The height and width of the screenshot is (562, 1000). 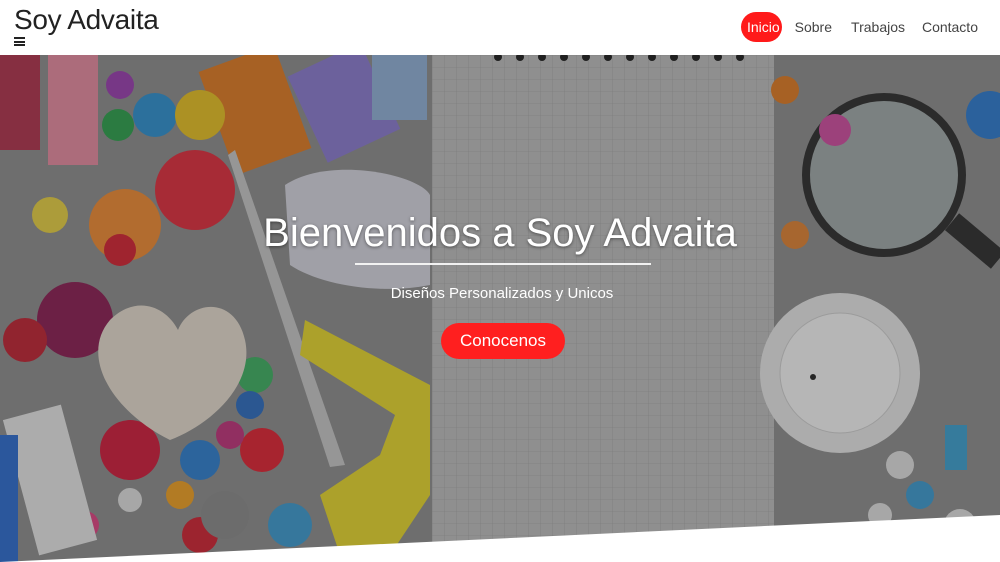 What do you see at coordinates (878, 27) in the screenshot?
I see `nav-item-trabajos: Trabajos` at bounding box center [878, 27].